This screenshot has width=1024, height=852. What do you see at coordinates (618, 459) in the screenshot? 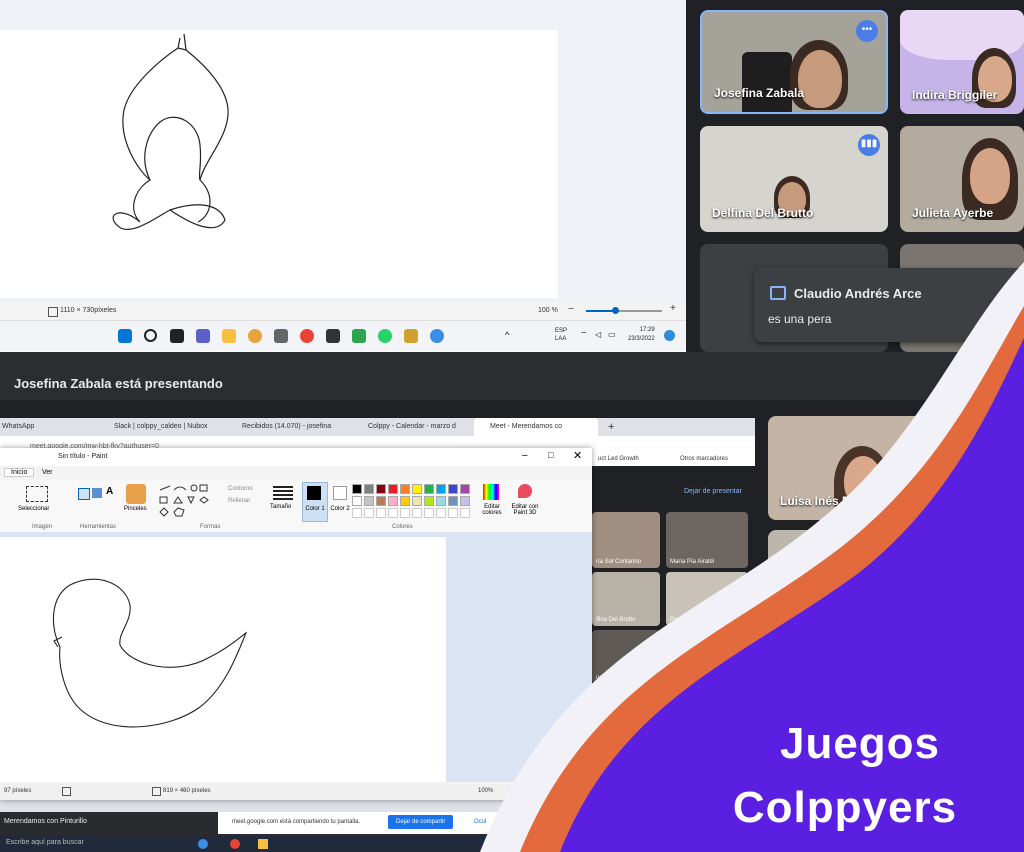
I see `bookmark-item: uct Led Growth` at bounding box center [618, 459].